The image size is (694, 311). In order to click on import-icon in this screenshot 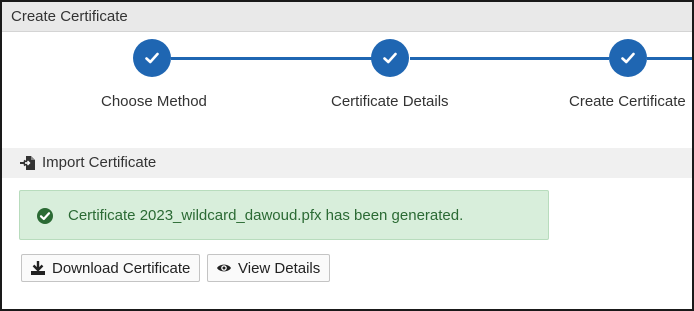, I will do `click(27, 163)`.